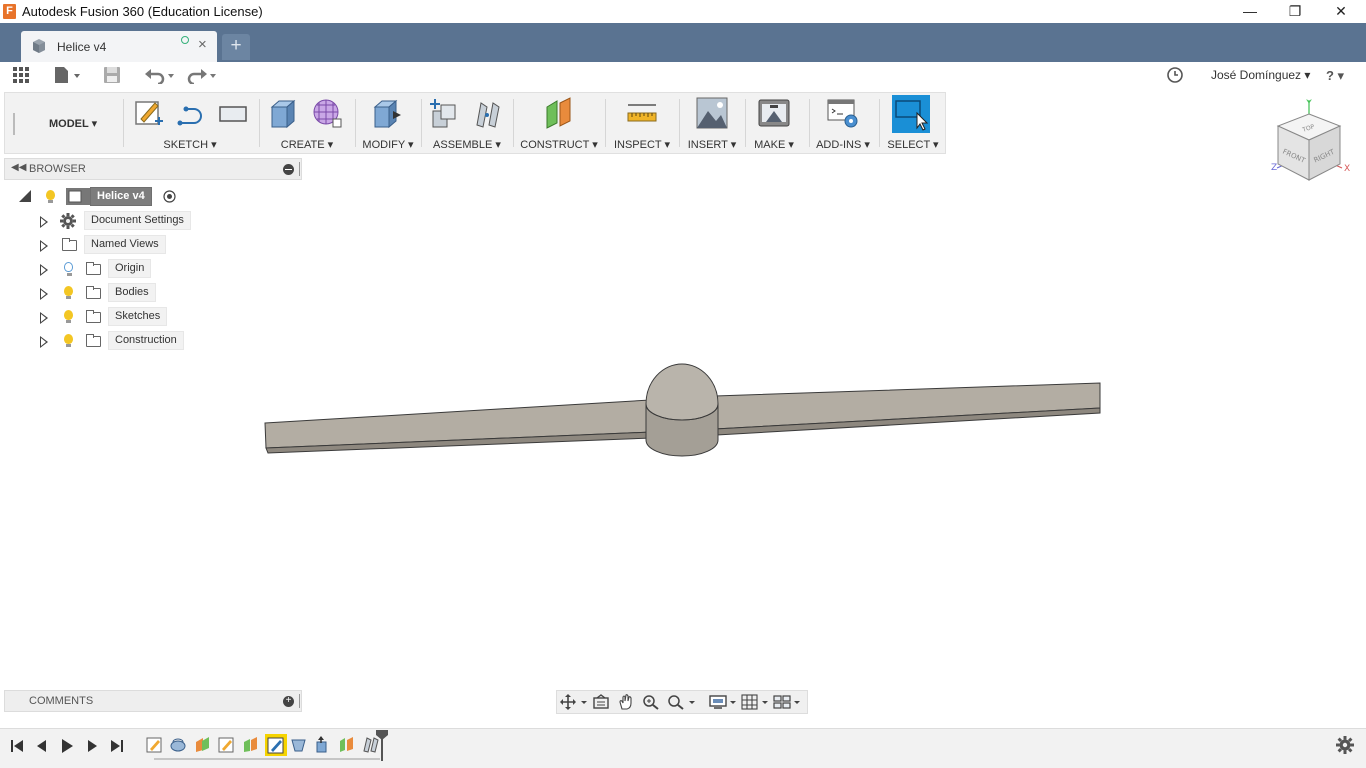 Image resolution: width=1366 pixels, height=768 pixels. Describe the element at coordinates (487, 113) in the screenshot. I see `joint-icon` at that location.